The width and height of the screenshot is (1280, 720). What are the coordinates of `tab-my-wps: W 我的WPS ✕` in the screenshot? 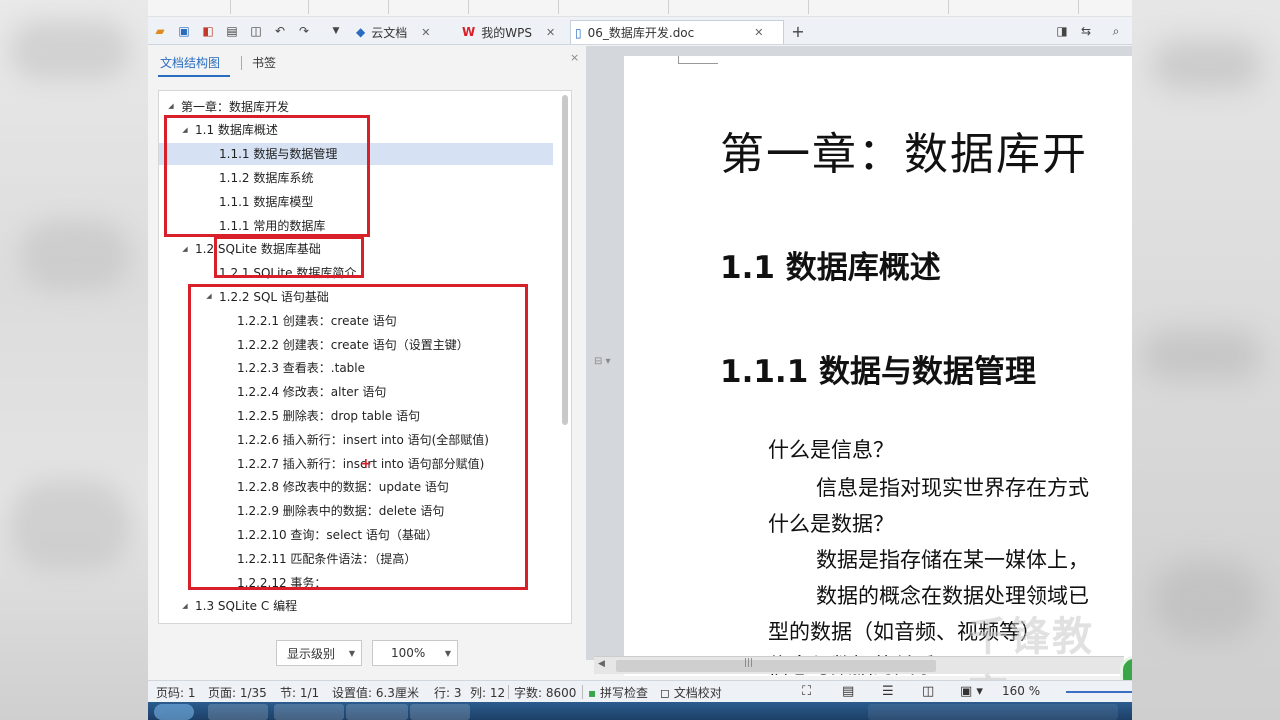 It's located at (512, 32).